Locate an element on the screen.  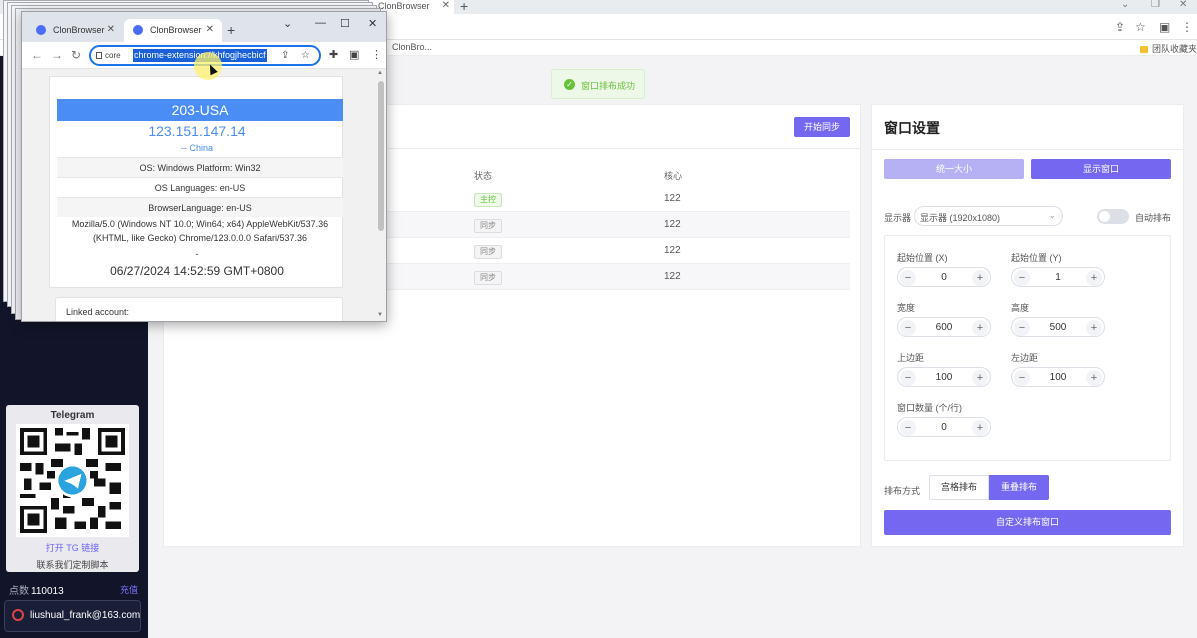
extensions-icon: ✚ is located at coordinates (333, 54).